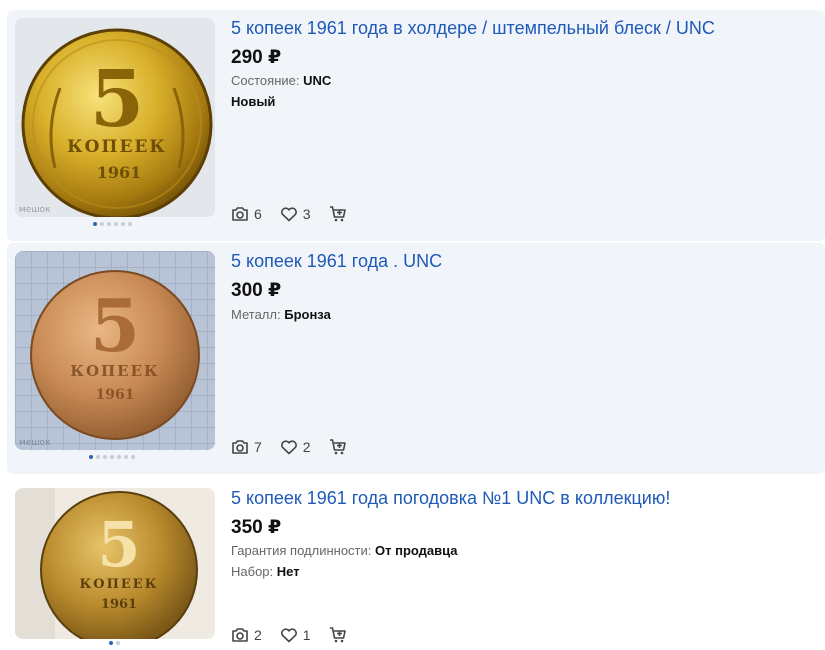 This screenshot has width=825, height=650. I want to click on photo-count: 7, so click(246, 447).